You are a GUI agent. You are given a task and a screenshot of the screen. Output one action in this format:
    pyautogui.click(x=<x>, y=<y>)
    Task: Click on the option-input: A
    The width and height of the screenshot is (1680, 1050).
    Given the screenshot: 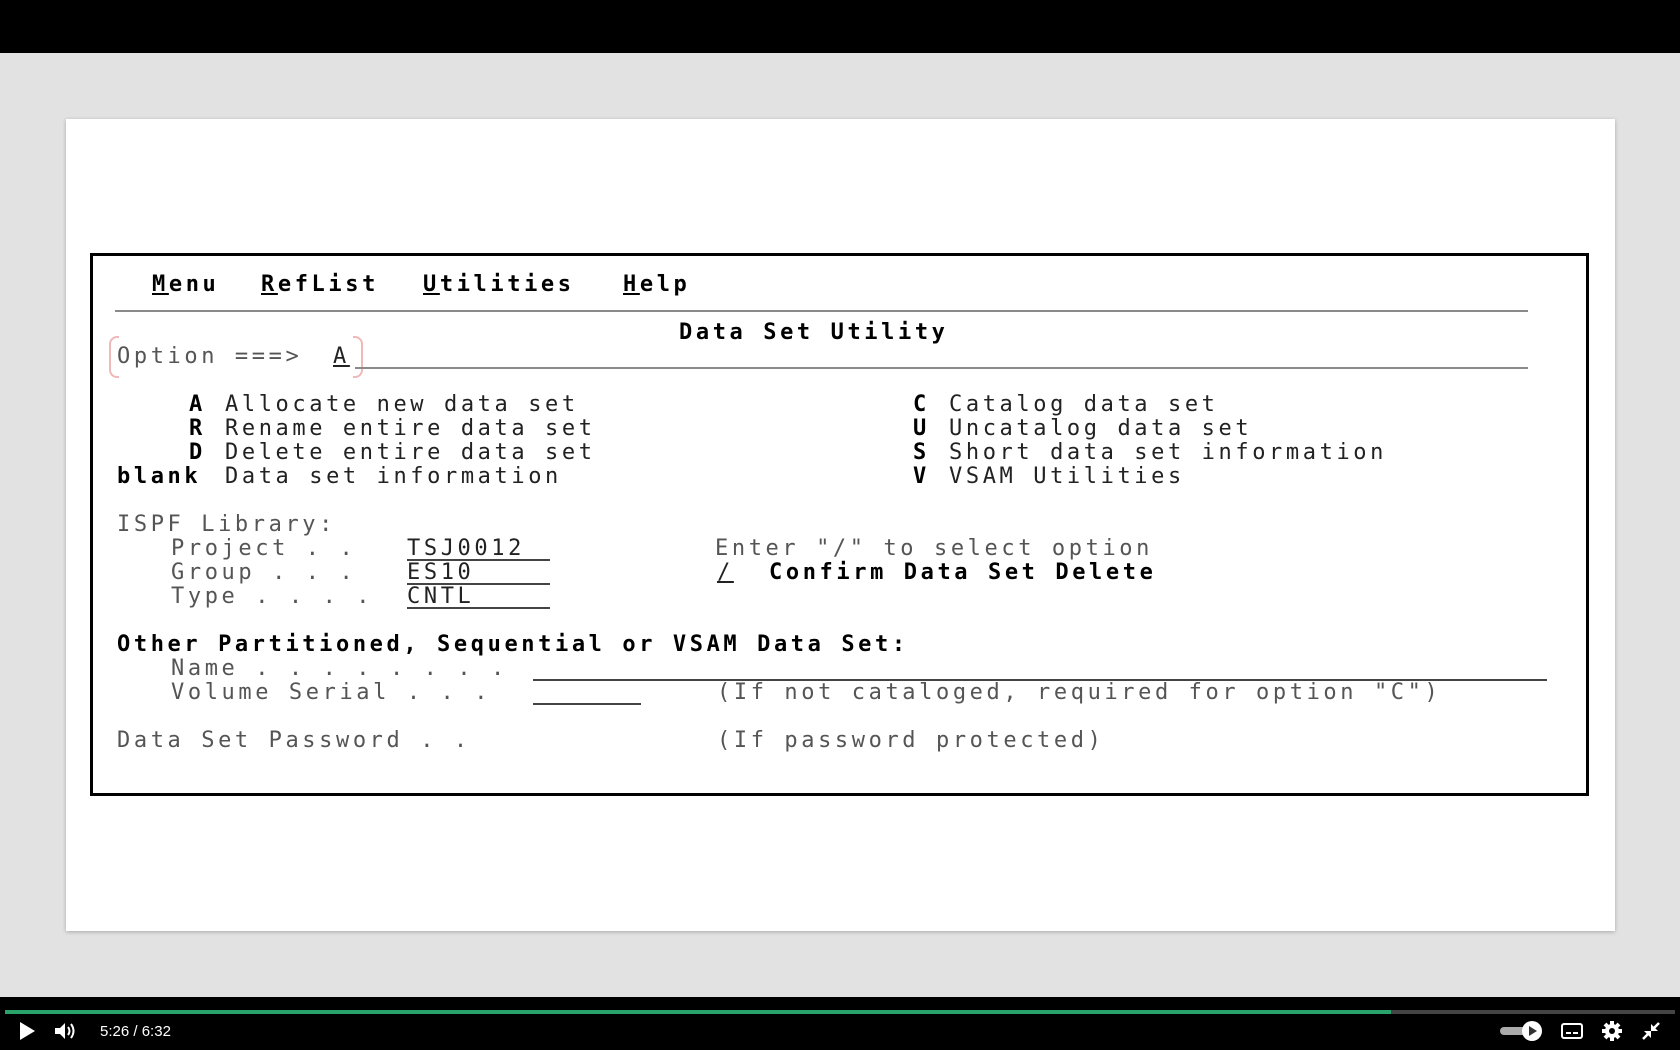 What is the action you would take?
    pyautogui.click(x=341, y=357)
    